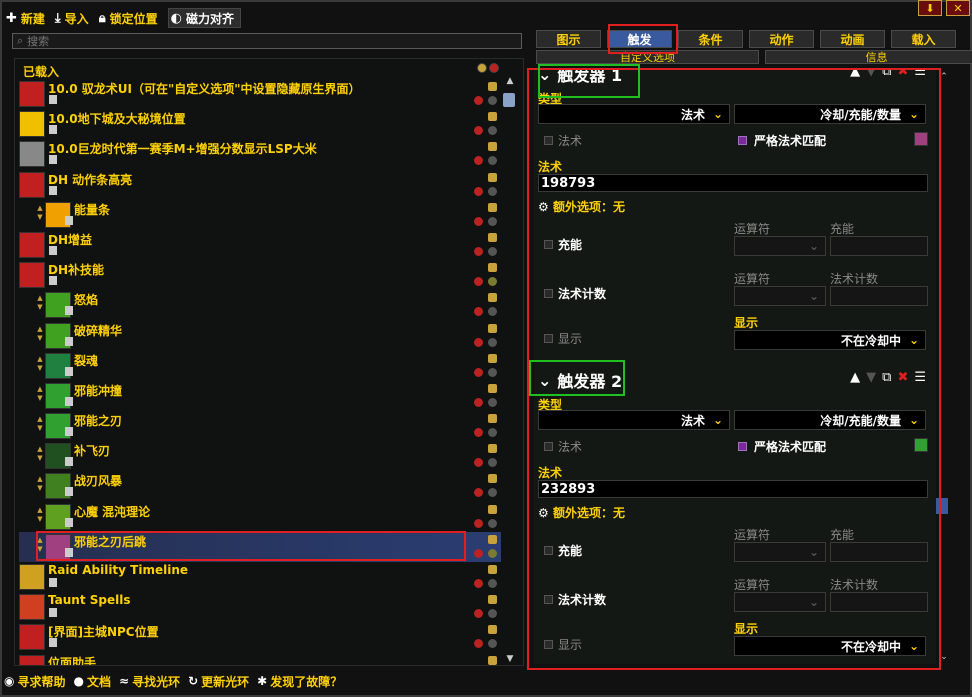 This screenshot has height=697, width=972. What do you see at coordinates (260, 546) in the screenshot?
I see `aura-list-item: ▲ ▼ 邪能之刃后跳` at bounding box center [260, 546].